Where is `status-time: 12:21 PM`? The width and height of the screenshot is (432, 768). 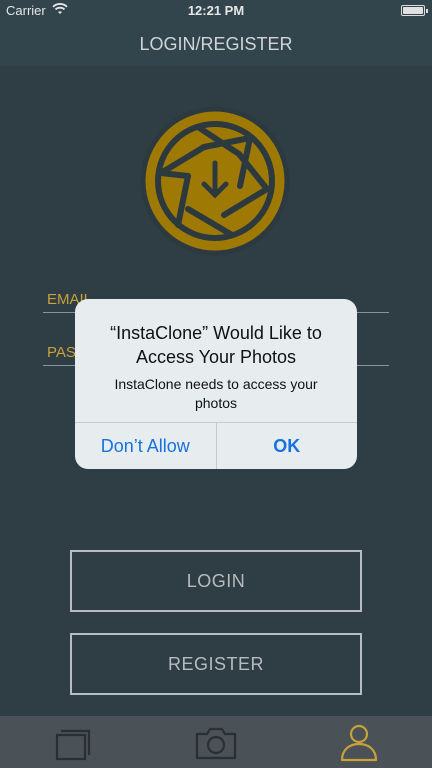 status-time: 12:21 PM is located at coordinates (216, 10).